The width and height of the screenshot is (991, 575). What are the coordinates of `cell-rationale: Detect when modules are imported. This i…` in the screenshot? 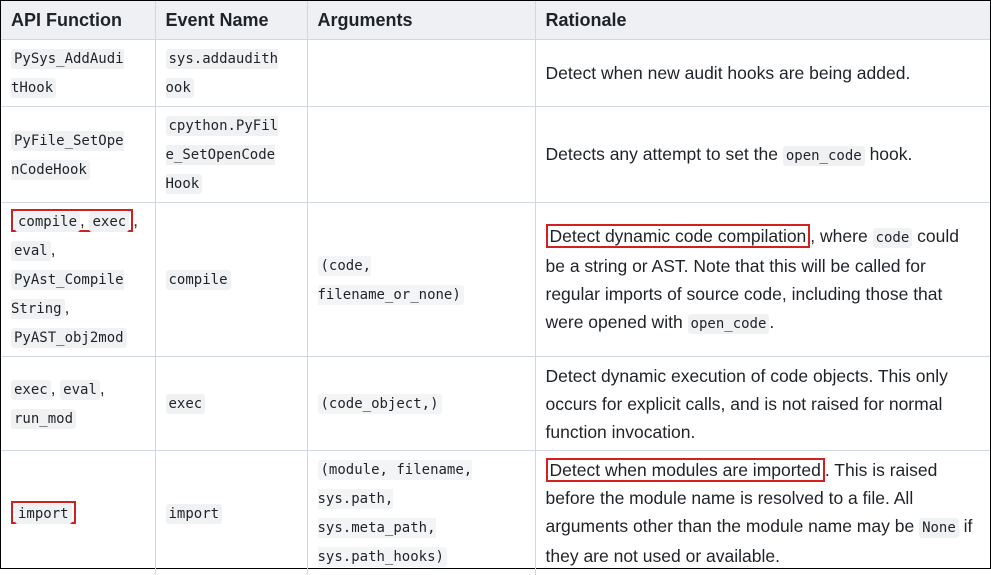 It's located at (762, 513).